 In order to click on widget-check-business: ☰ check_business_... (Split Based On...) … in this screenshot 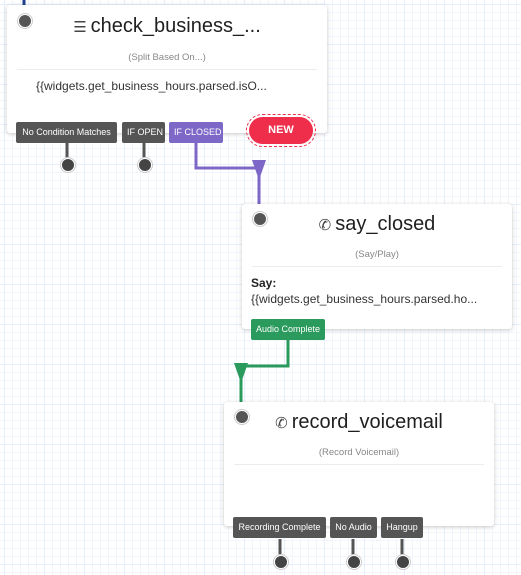, I will do `click(167, 69)`.